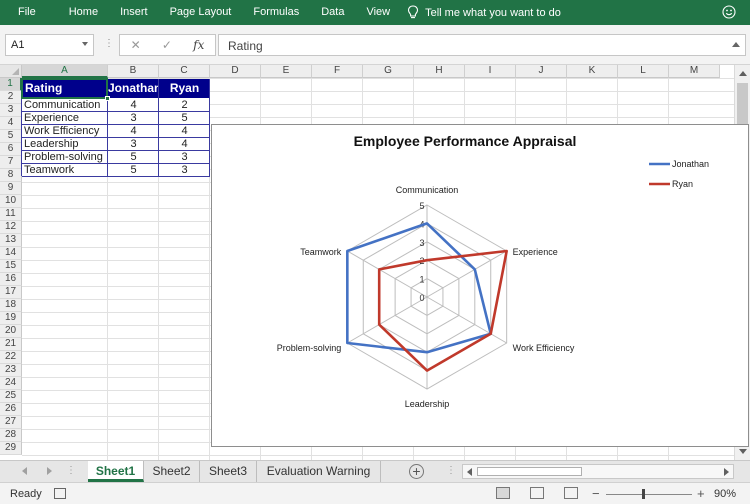 This screenshot has width=750, height=504. Describe the element at coordinates (11, 162) in the screenshot. I see `row-header-7: 7` at that location.